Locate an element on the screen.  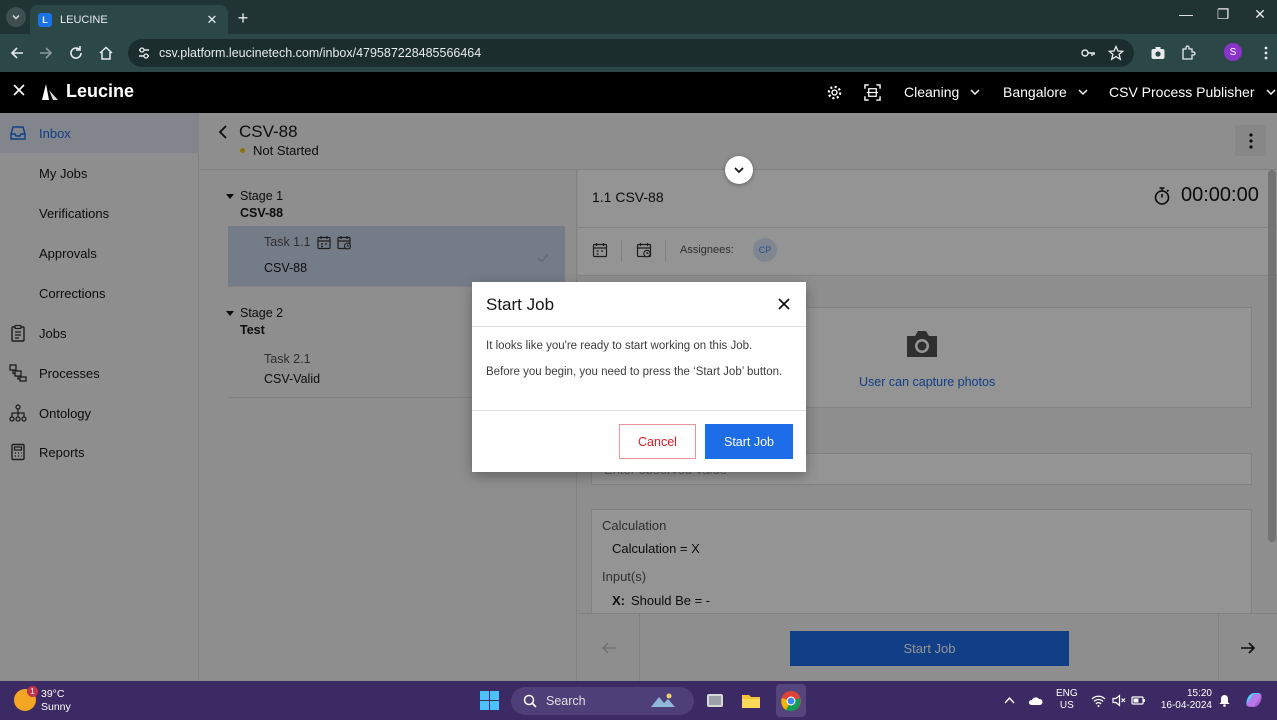
reload-icon is located at coordinates (76, 53).